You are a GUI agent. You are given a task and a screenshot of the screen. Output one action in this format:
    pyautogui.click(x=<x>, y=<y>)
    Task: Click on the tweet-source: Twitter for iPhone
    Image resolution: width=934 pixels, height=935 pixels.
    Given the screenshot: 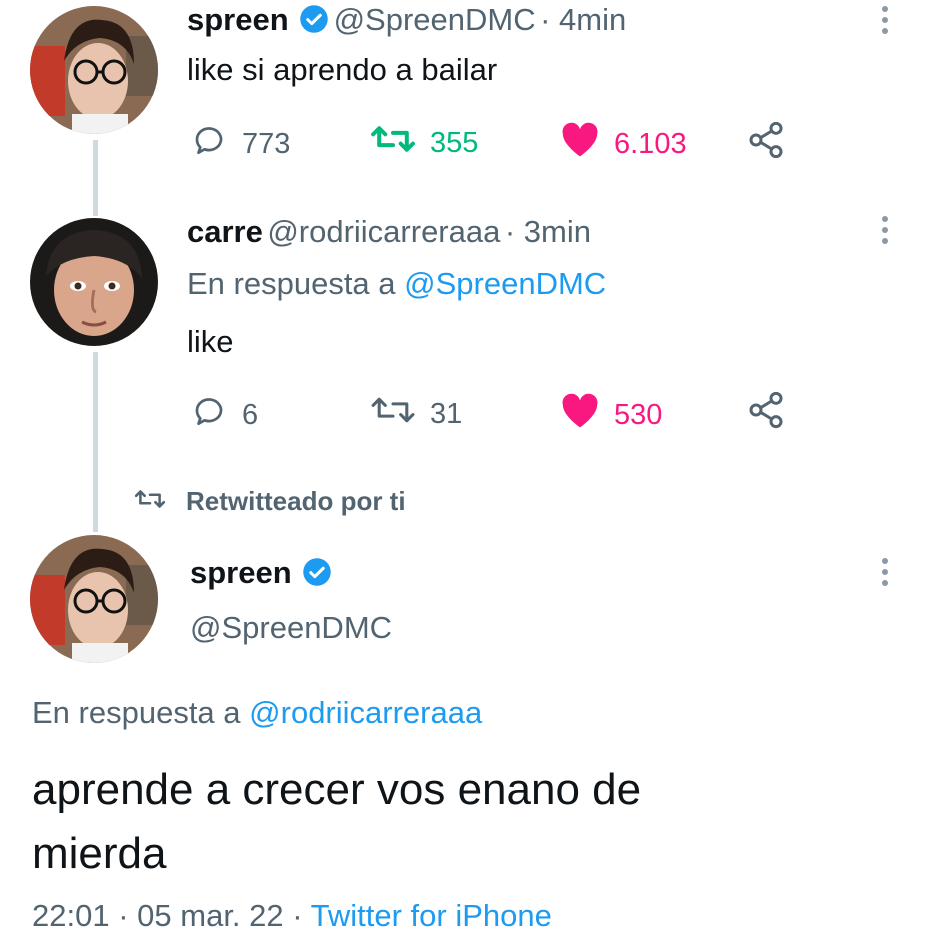 What is the action you would take?
    pyautogui.click(x=431, y=915)
    